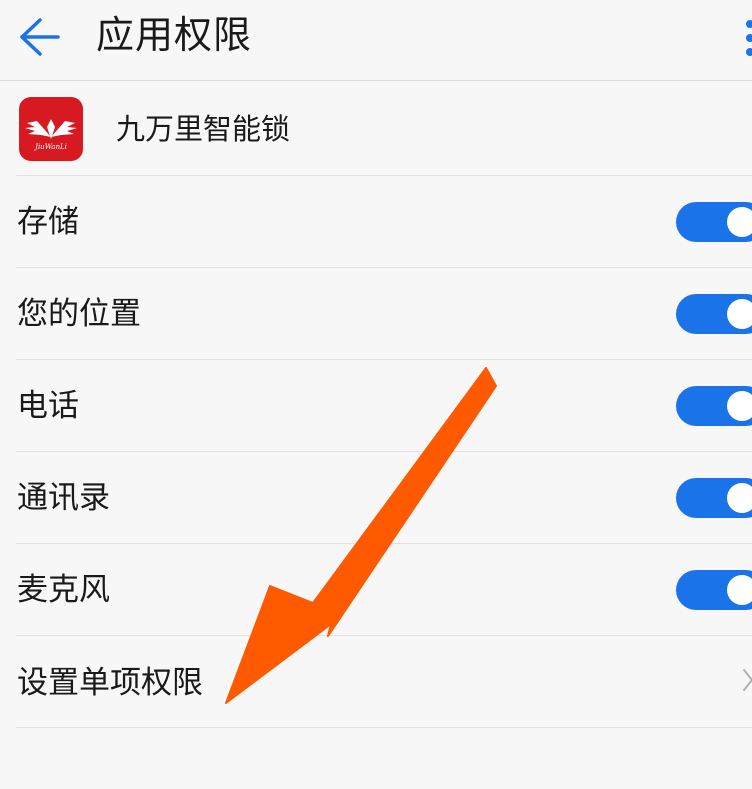 The width and height of the screenshot is (752, 789). Describe the element at coordinates (376, 40) in the screenshot. I see `app-bar: 应用权限` at that location.